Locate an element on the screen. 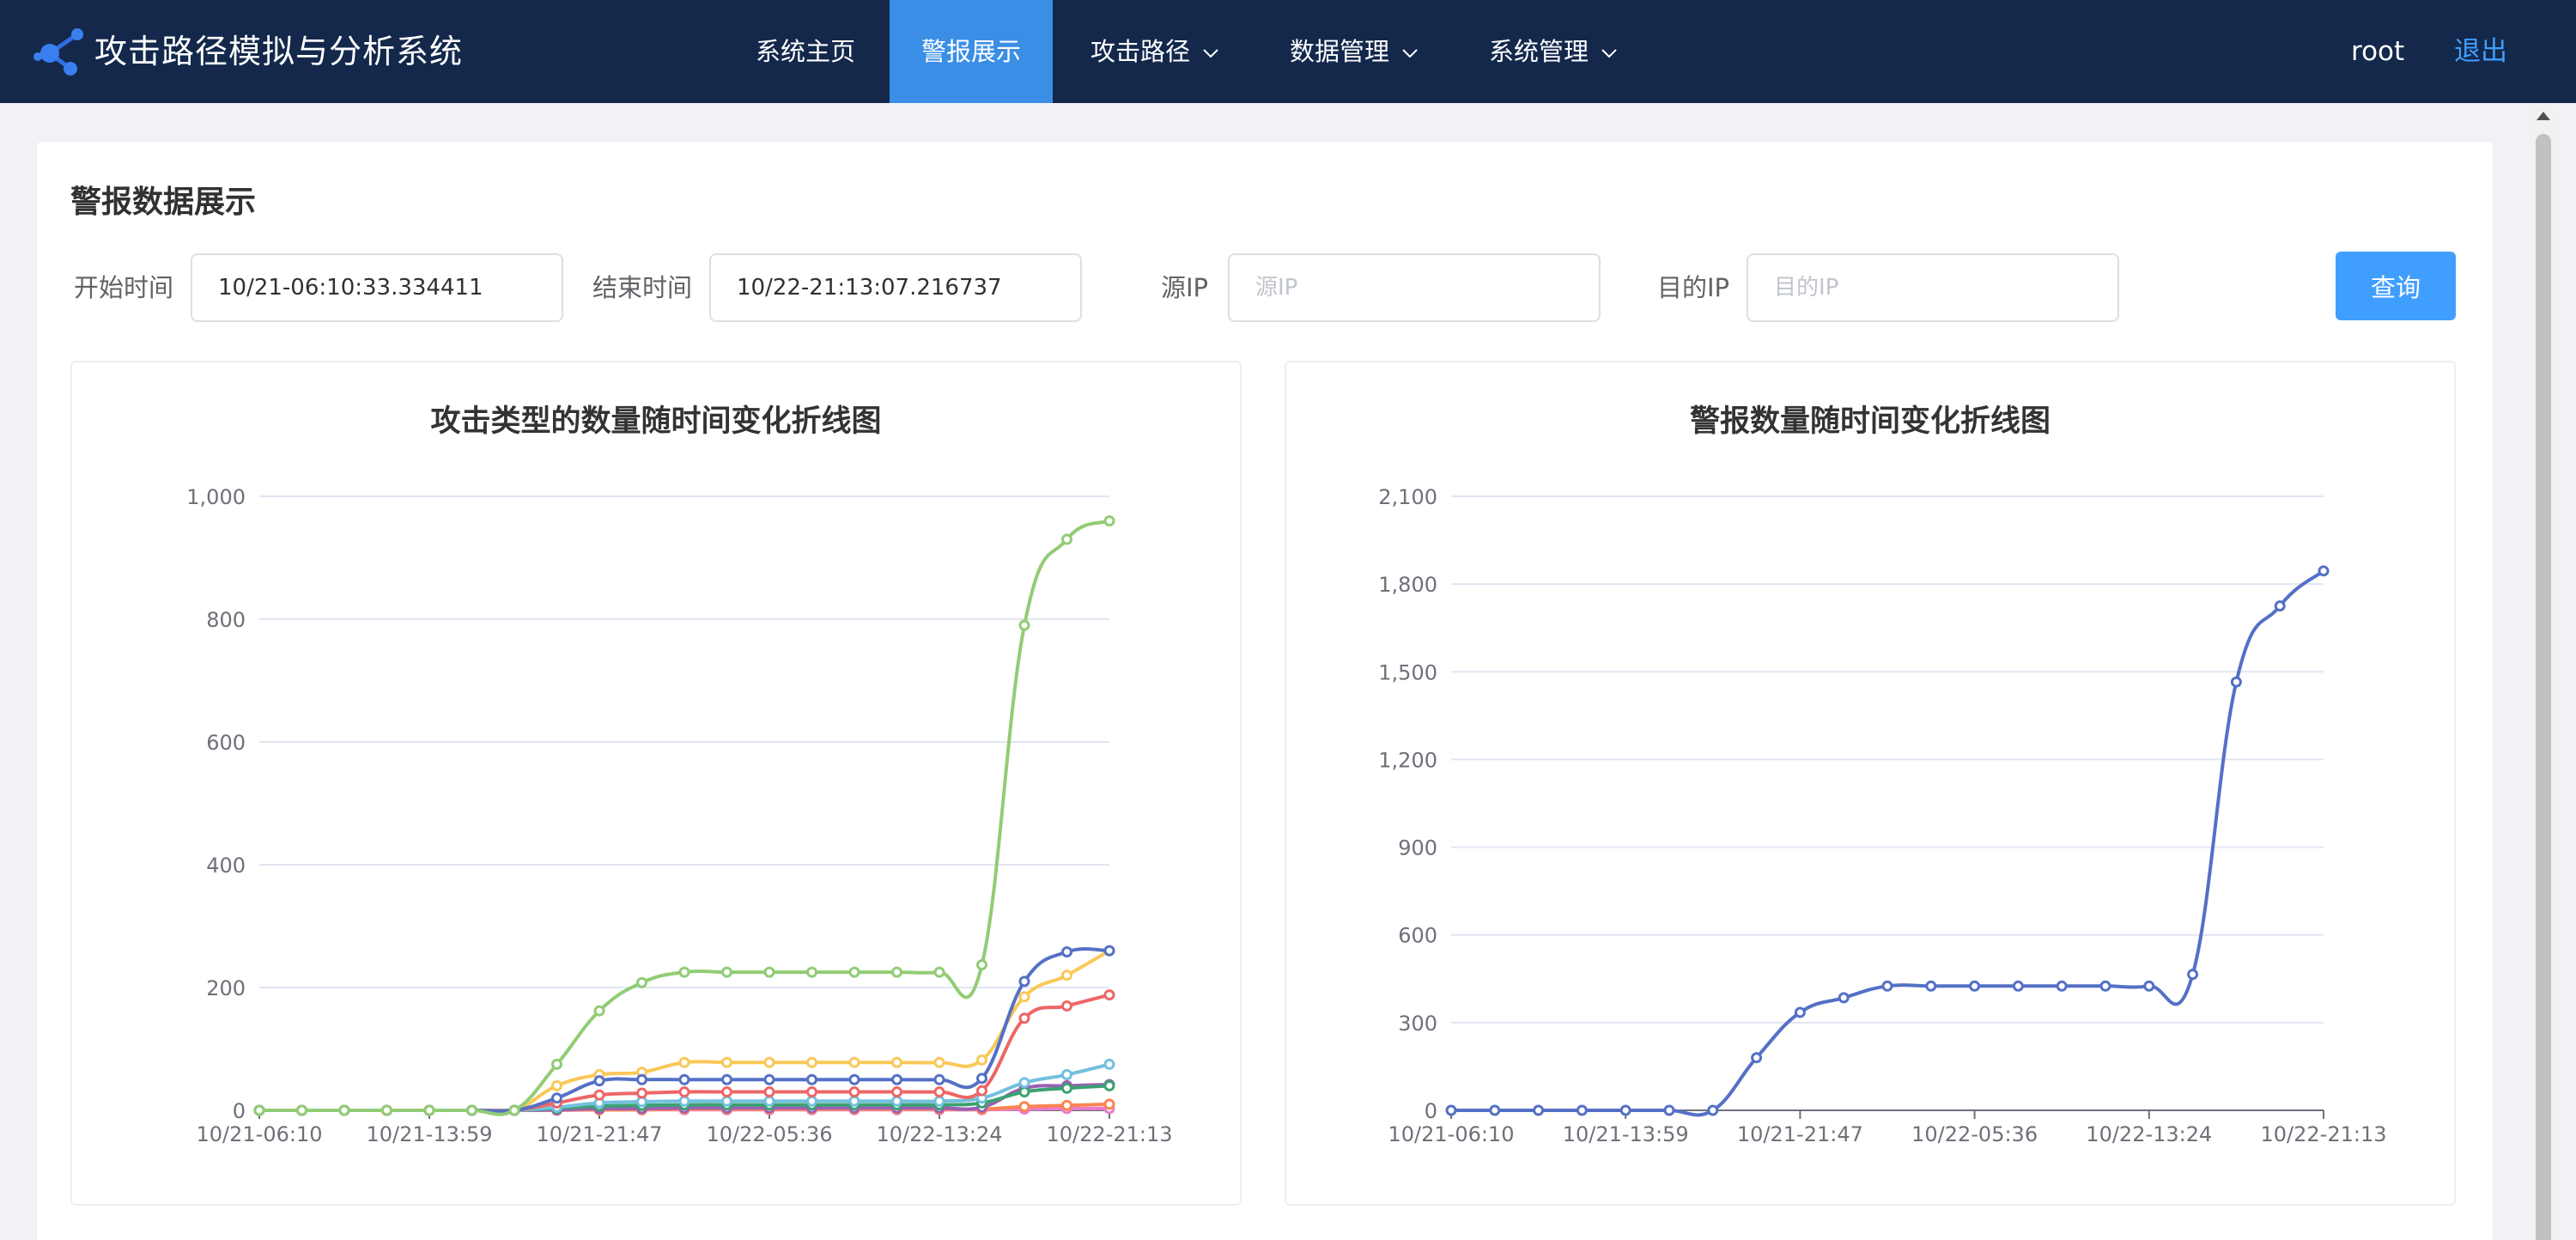  scroll-up-arrow-icon is located at coordinates (2544, 116).